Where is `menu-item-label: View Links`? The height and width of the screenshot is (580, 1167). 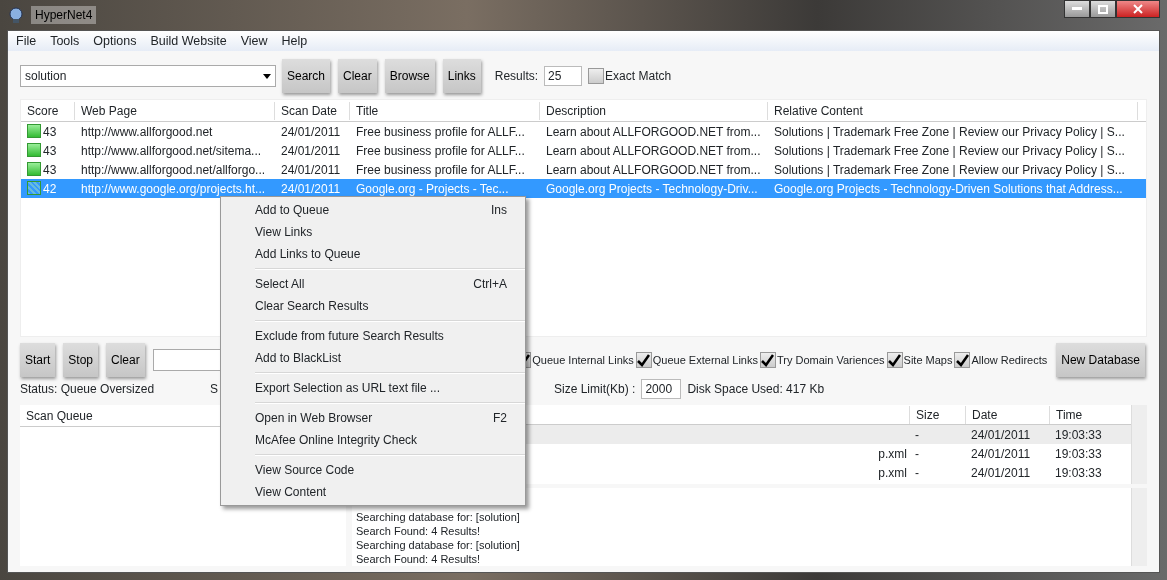 menu-item-label: View Links is located at coordinates (284, 232).